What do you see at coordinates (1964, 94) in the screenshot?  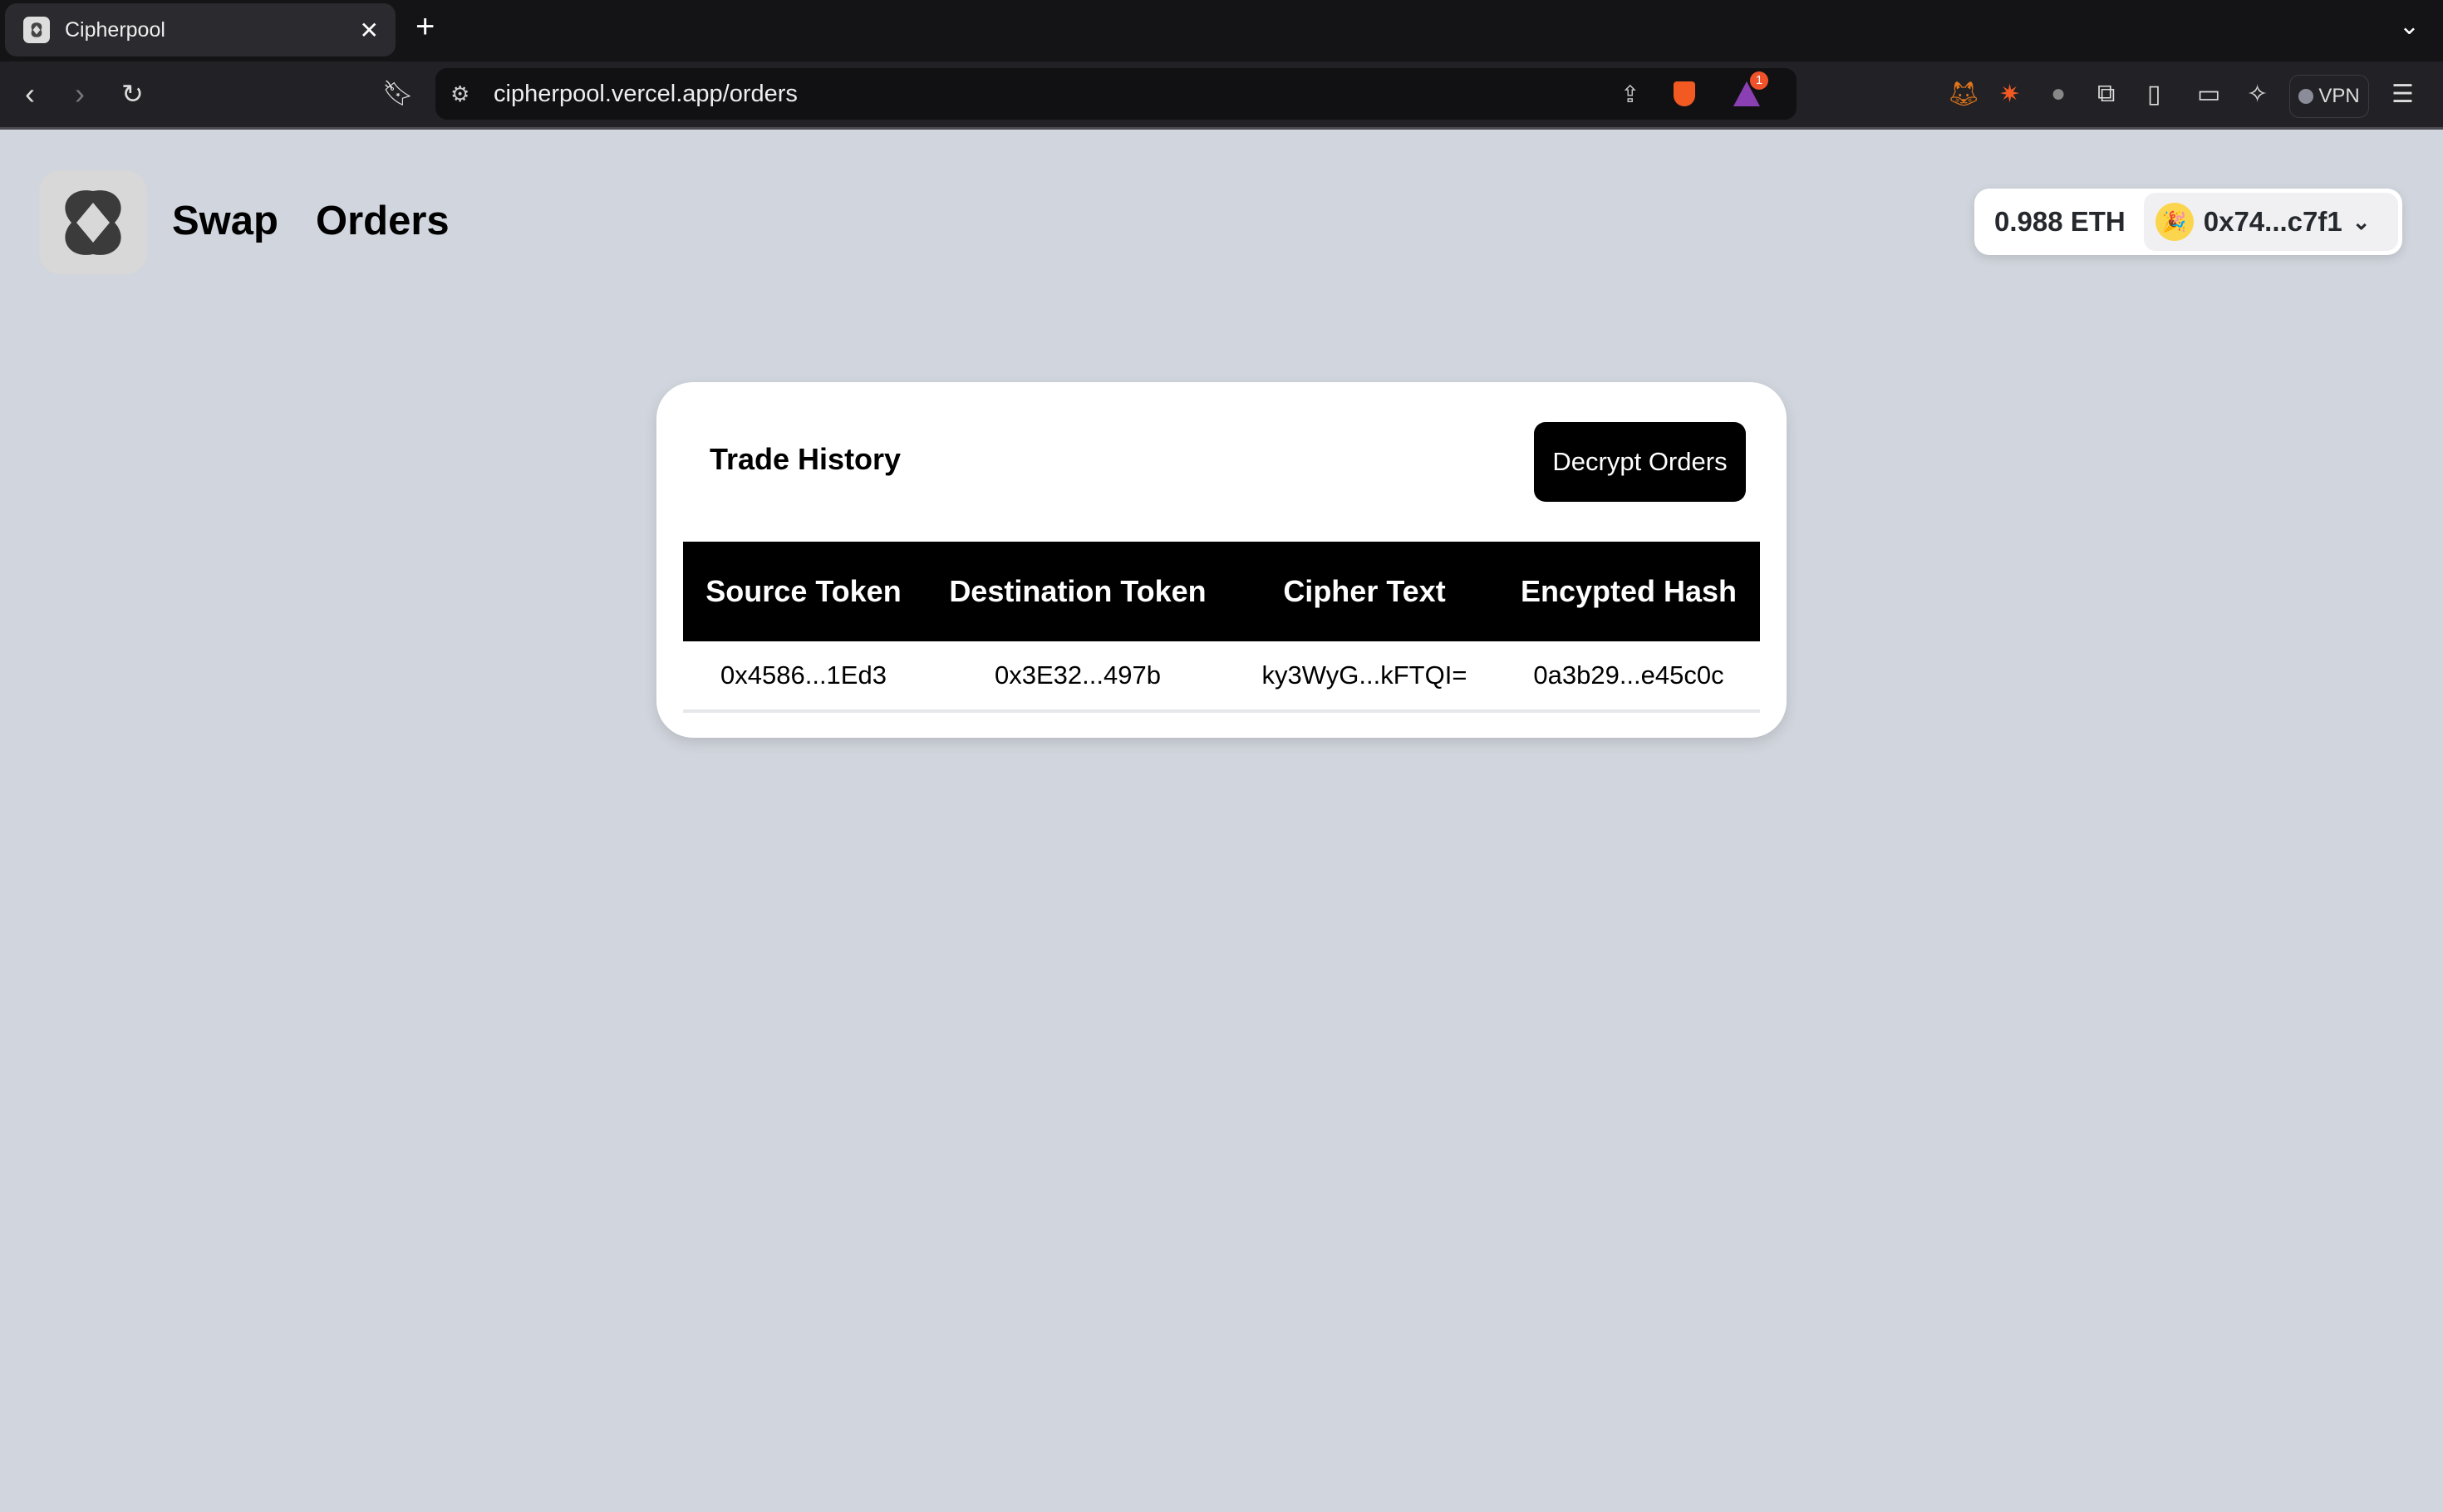 I see `metamask-icon: 🦊︎` at bounding box center [1964, 94].